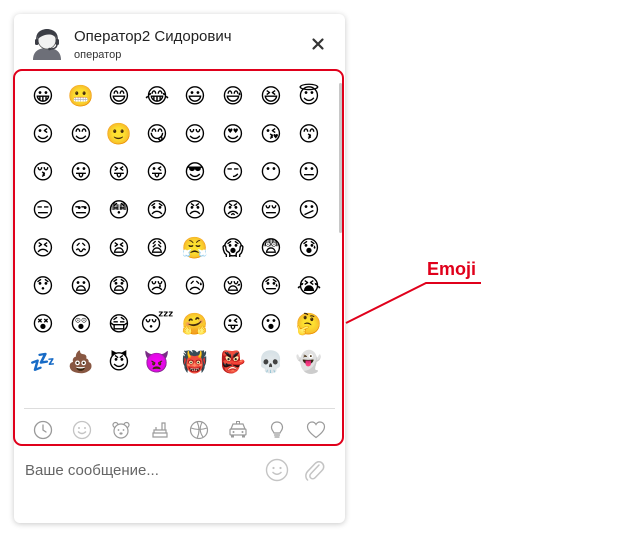 Image resolution: width=640 pixels, height=540 pixels. What do you see at coordinates (98, 55) in the screenshot?
I see `operator-role: оператор` at bounding box center [98, 55].